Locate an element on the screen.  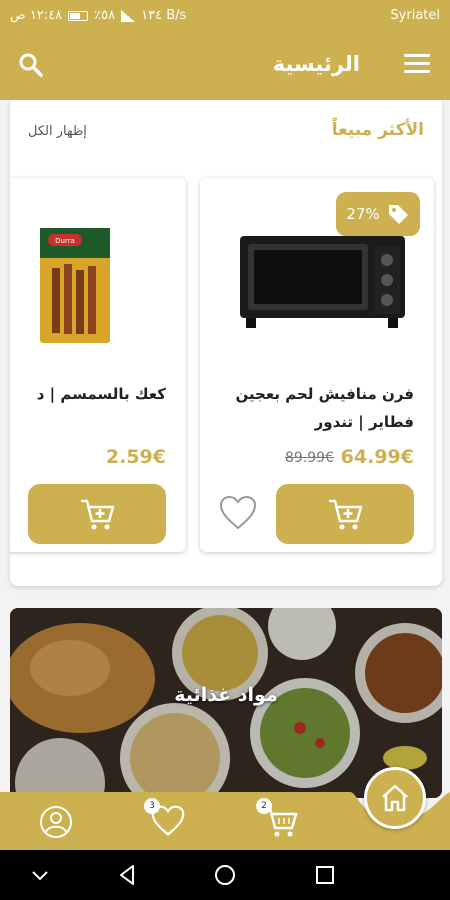
search-button is located at coordinates (31, 65).